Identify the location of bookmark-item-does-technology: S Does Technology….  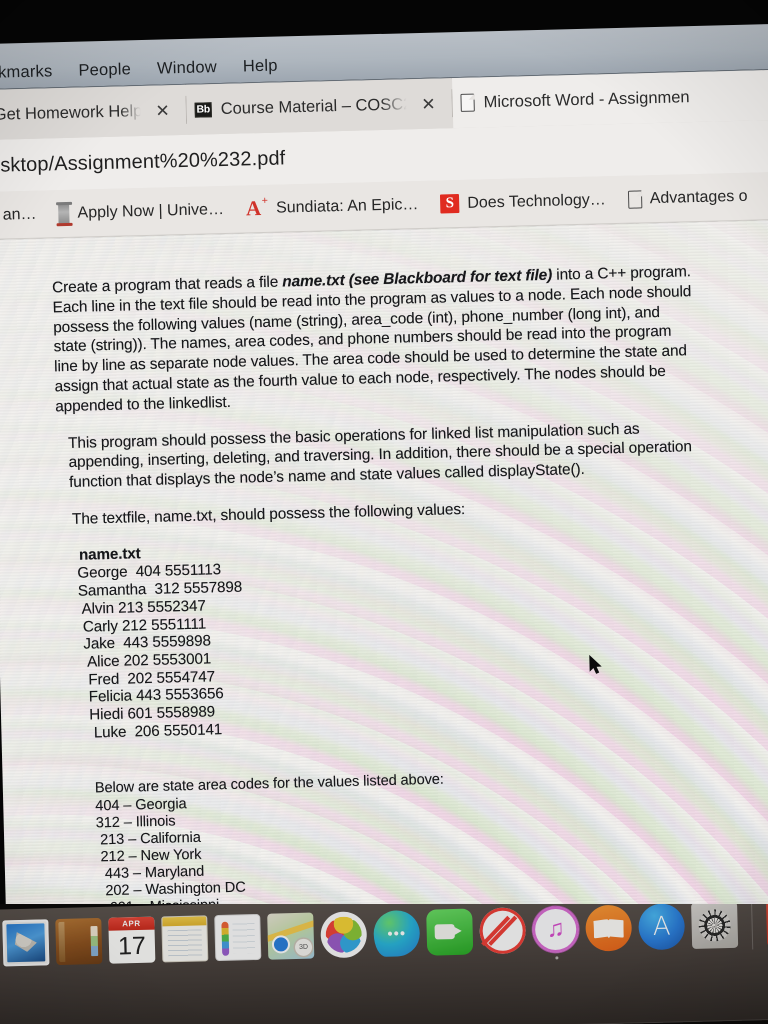
(523, 202).